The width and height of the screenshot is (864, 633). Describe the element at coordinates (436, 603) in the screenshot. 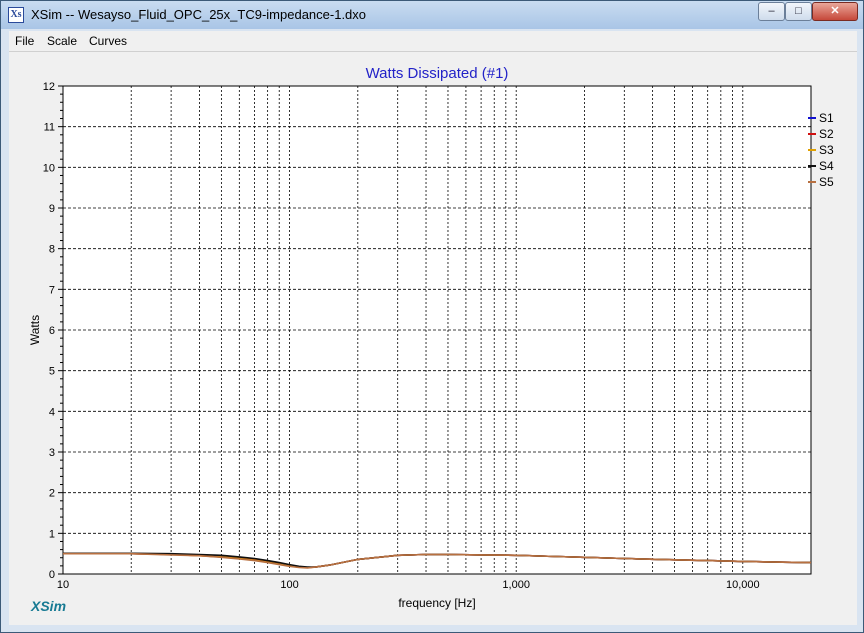

I see `x-axis-label: frequency [Hz]` at that location.